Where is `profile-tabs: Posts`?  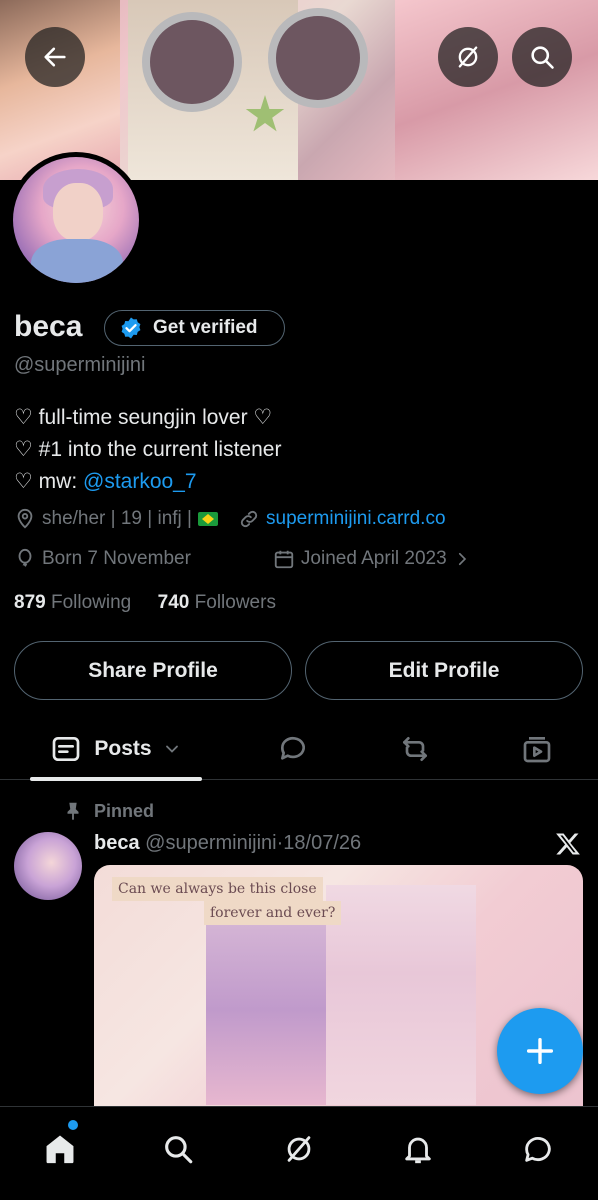
profile-tabs: Posts is located at coordinates (299, 749).